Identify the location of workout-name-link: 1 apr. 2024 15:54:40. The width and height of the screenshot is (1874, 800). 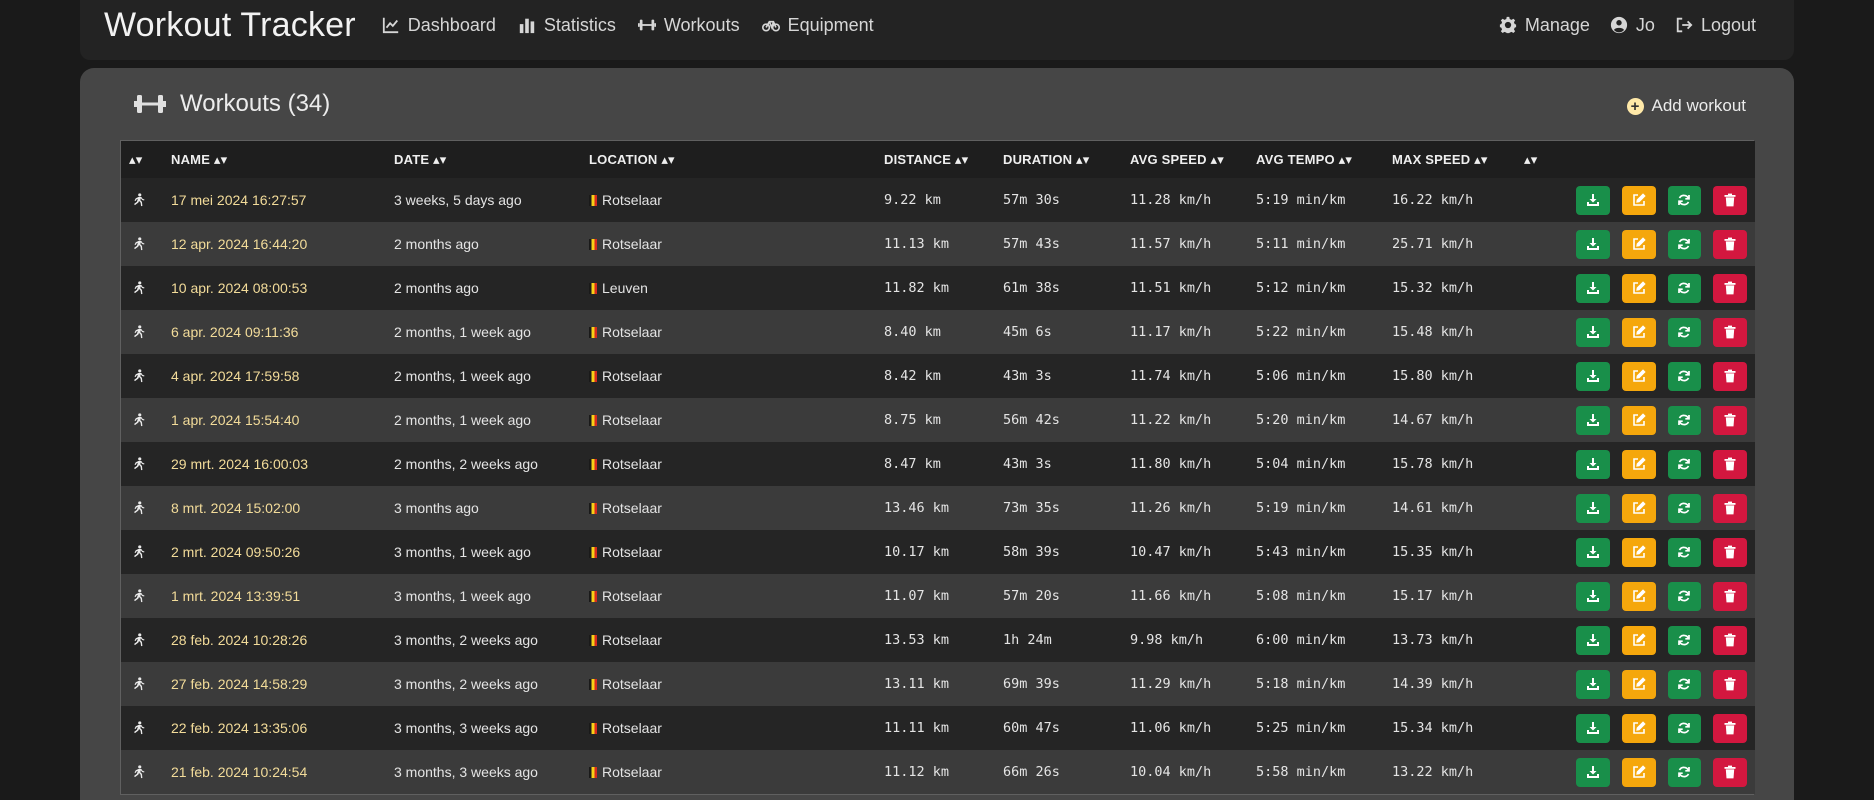
(274, 420).